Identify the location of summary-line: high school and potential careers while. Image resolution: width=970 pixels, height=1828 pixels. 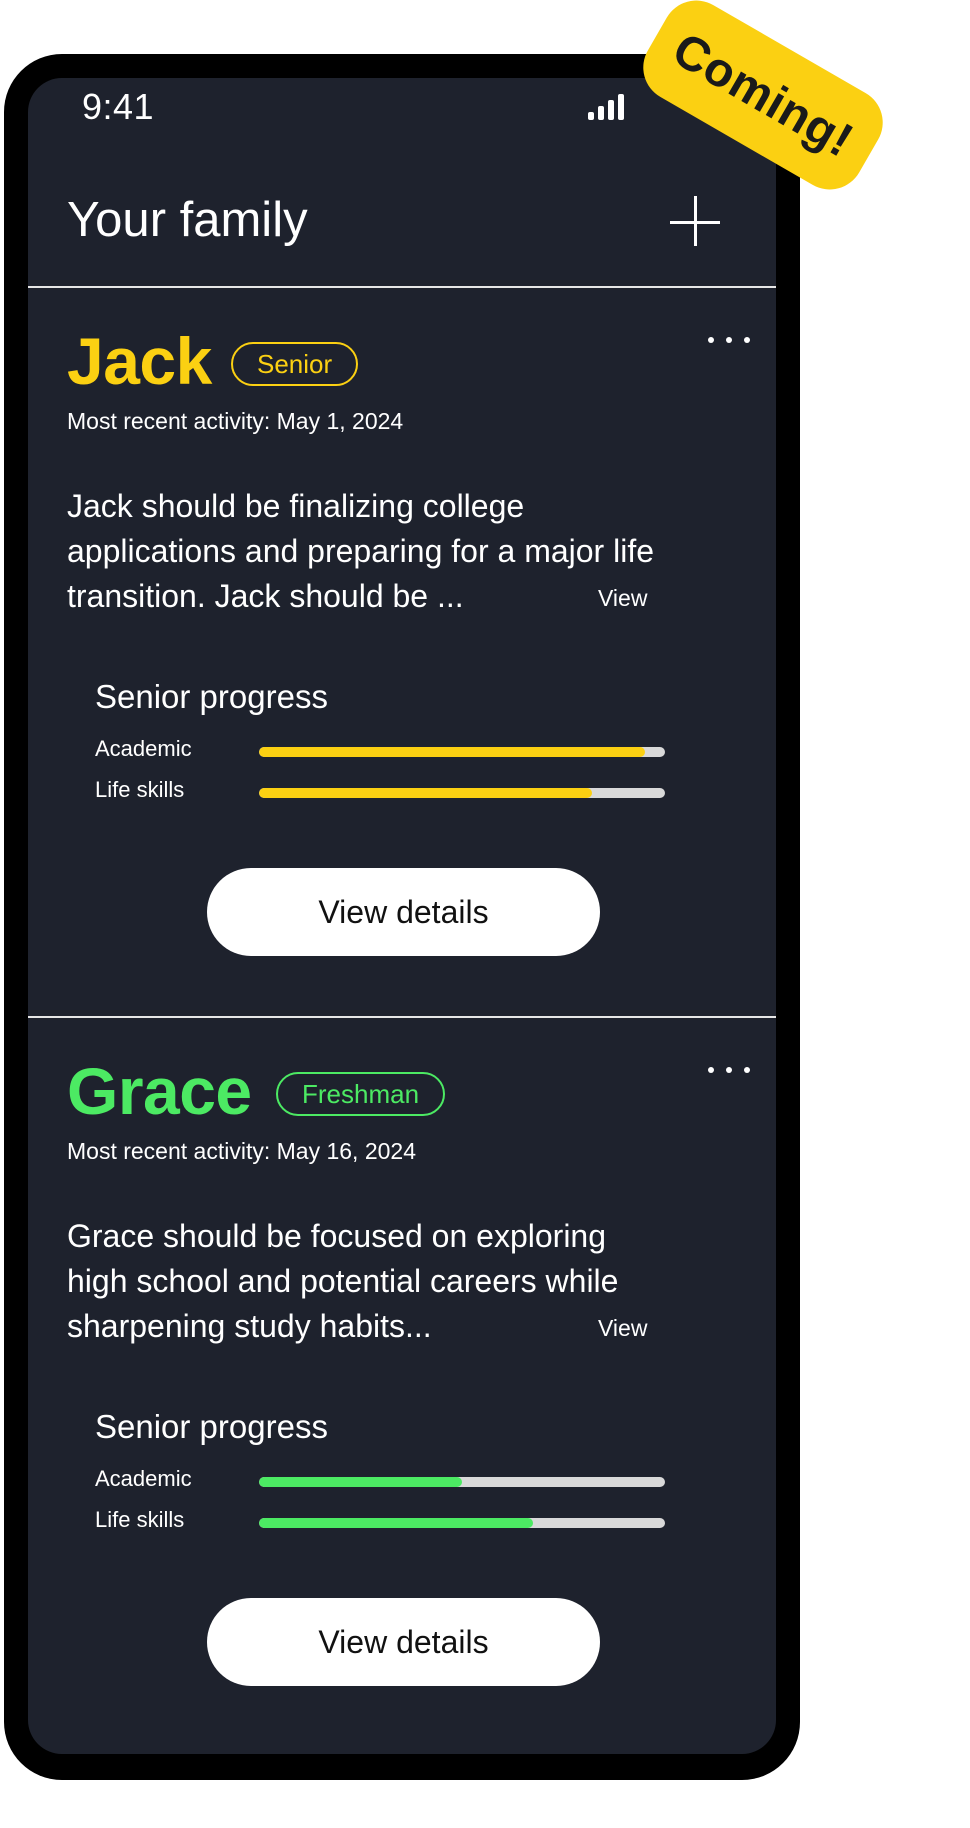
(343, 1281).